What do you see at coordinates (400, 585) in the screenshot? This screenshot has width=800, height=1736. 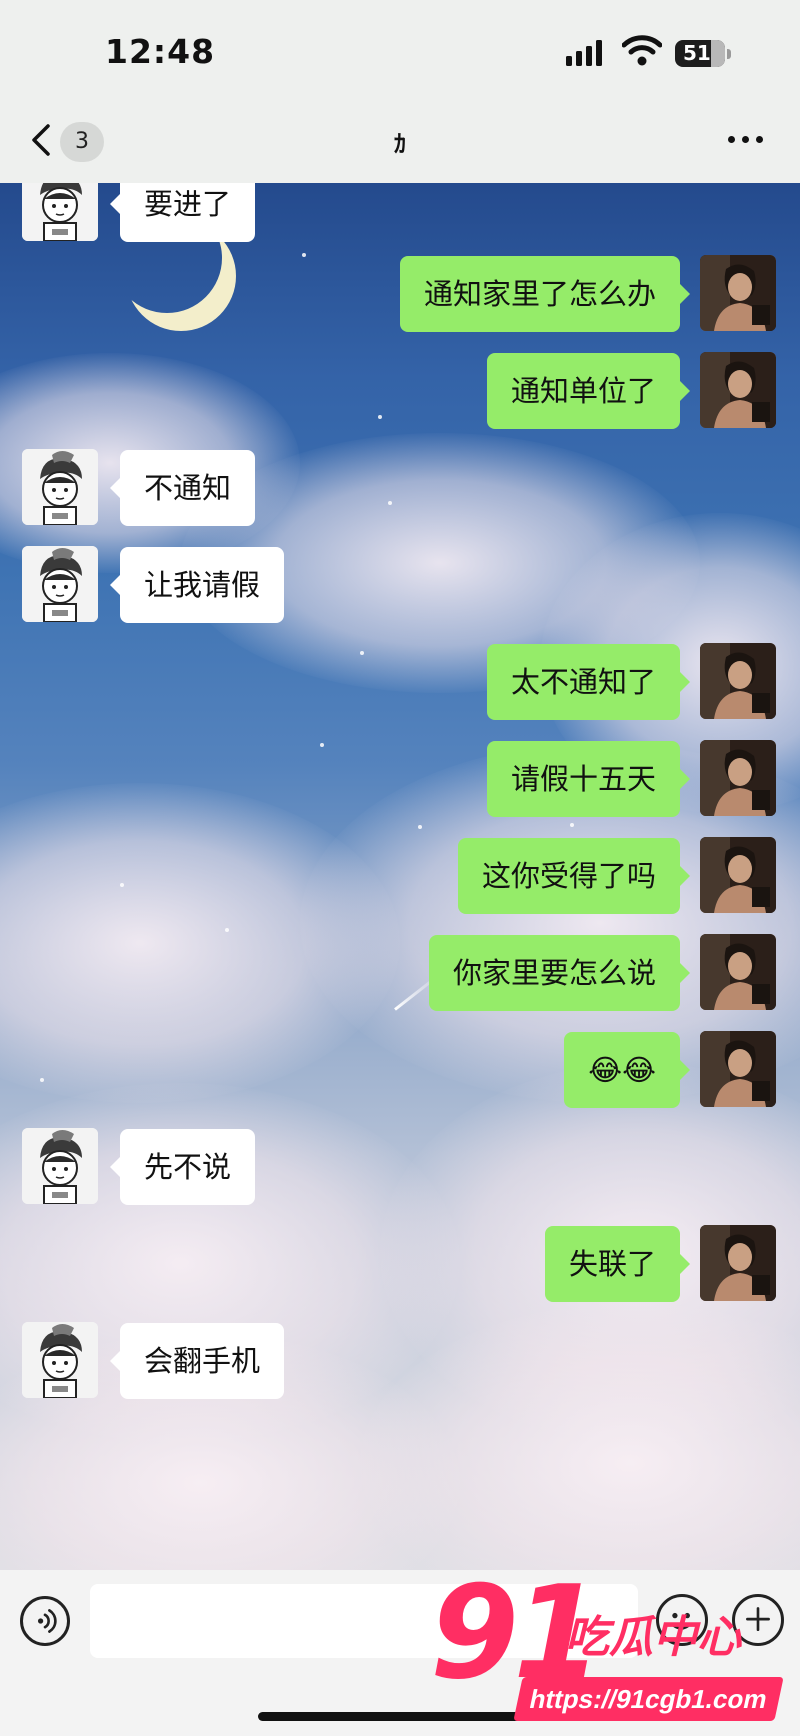 I see `message-row: 让我请假` at bounding box center [400, 585].